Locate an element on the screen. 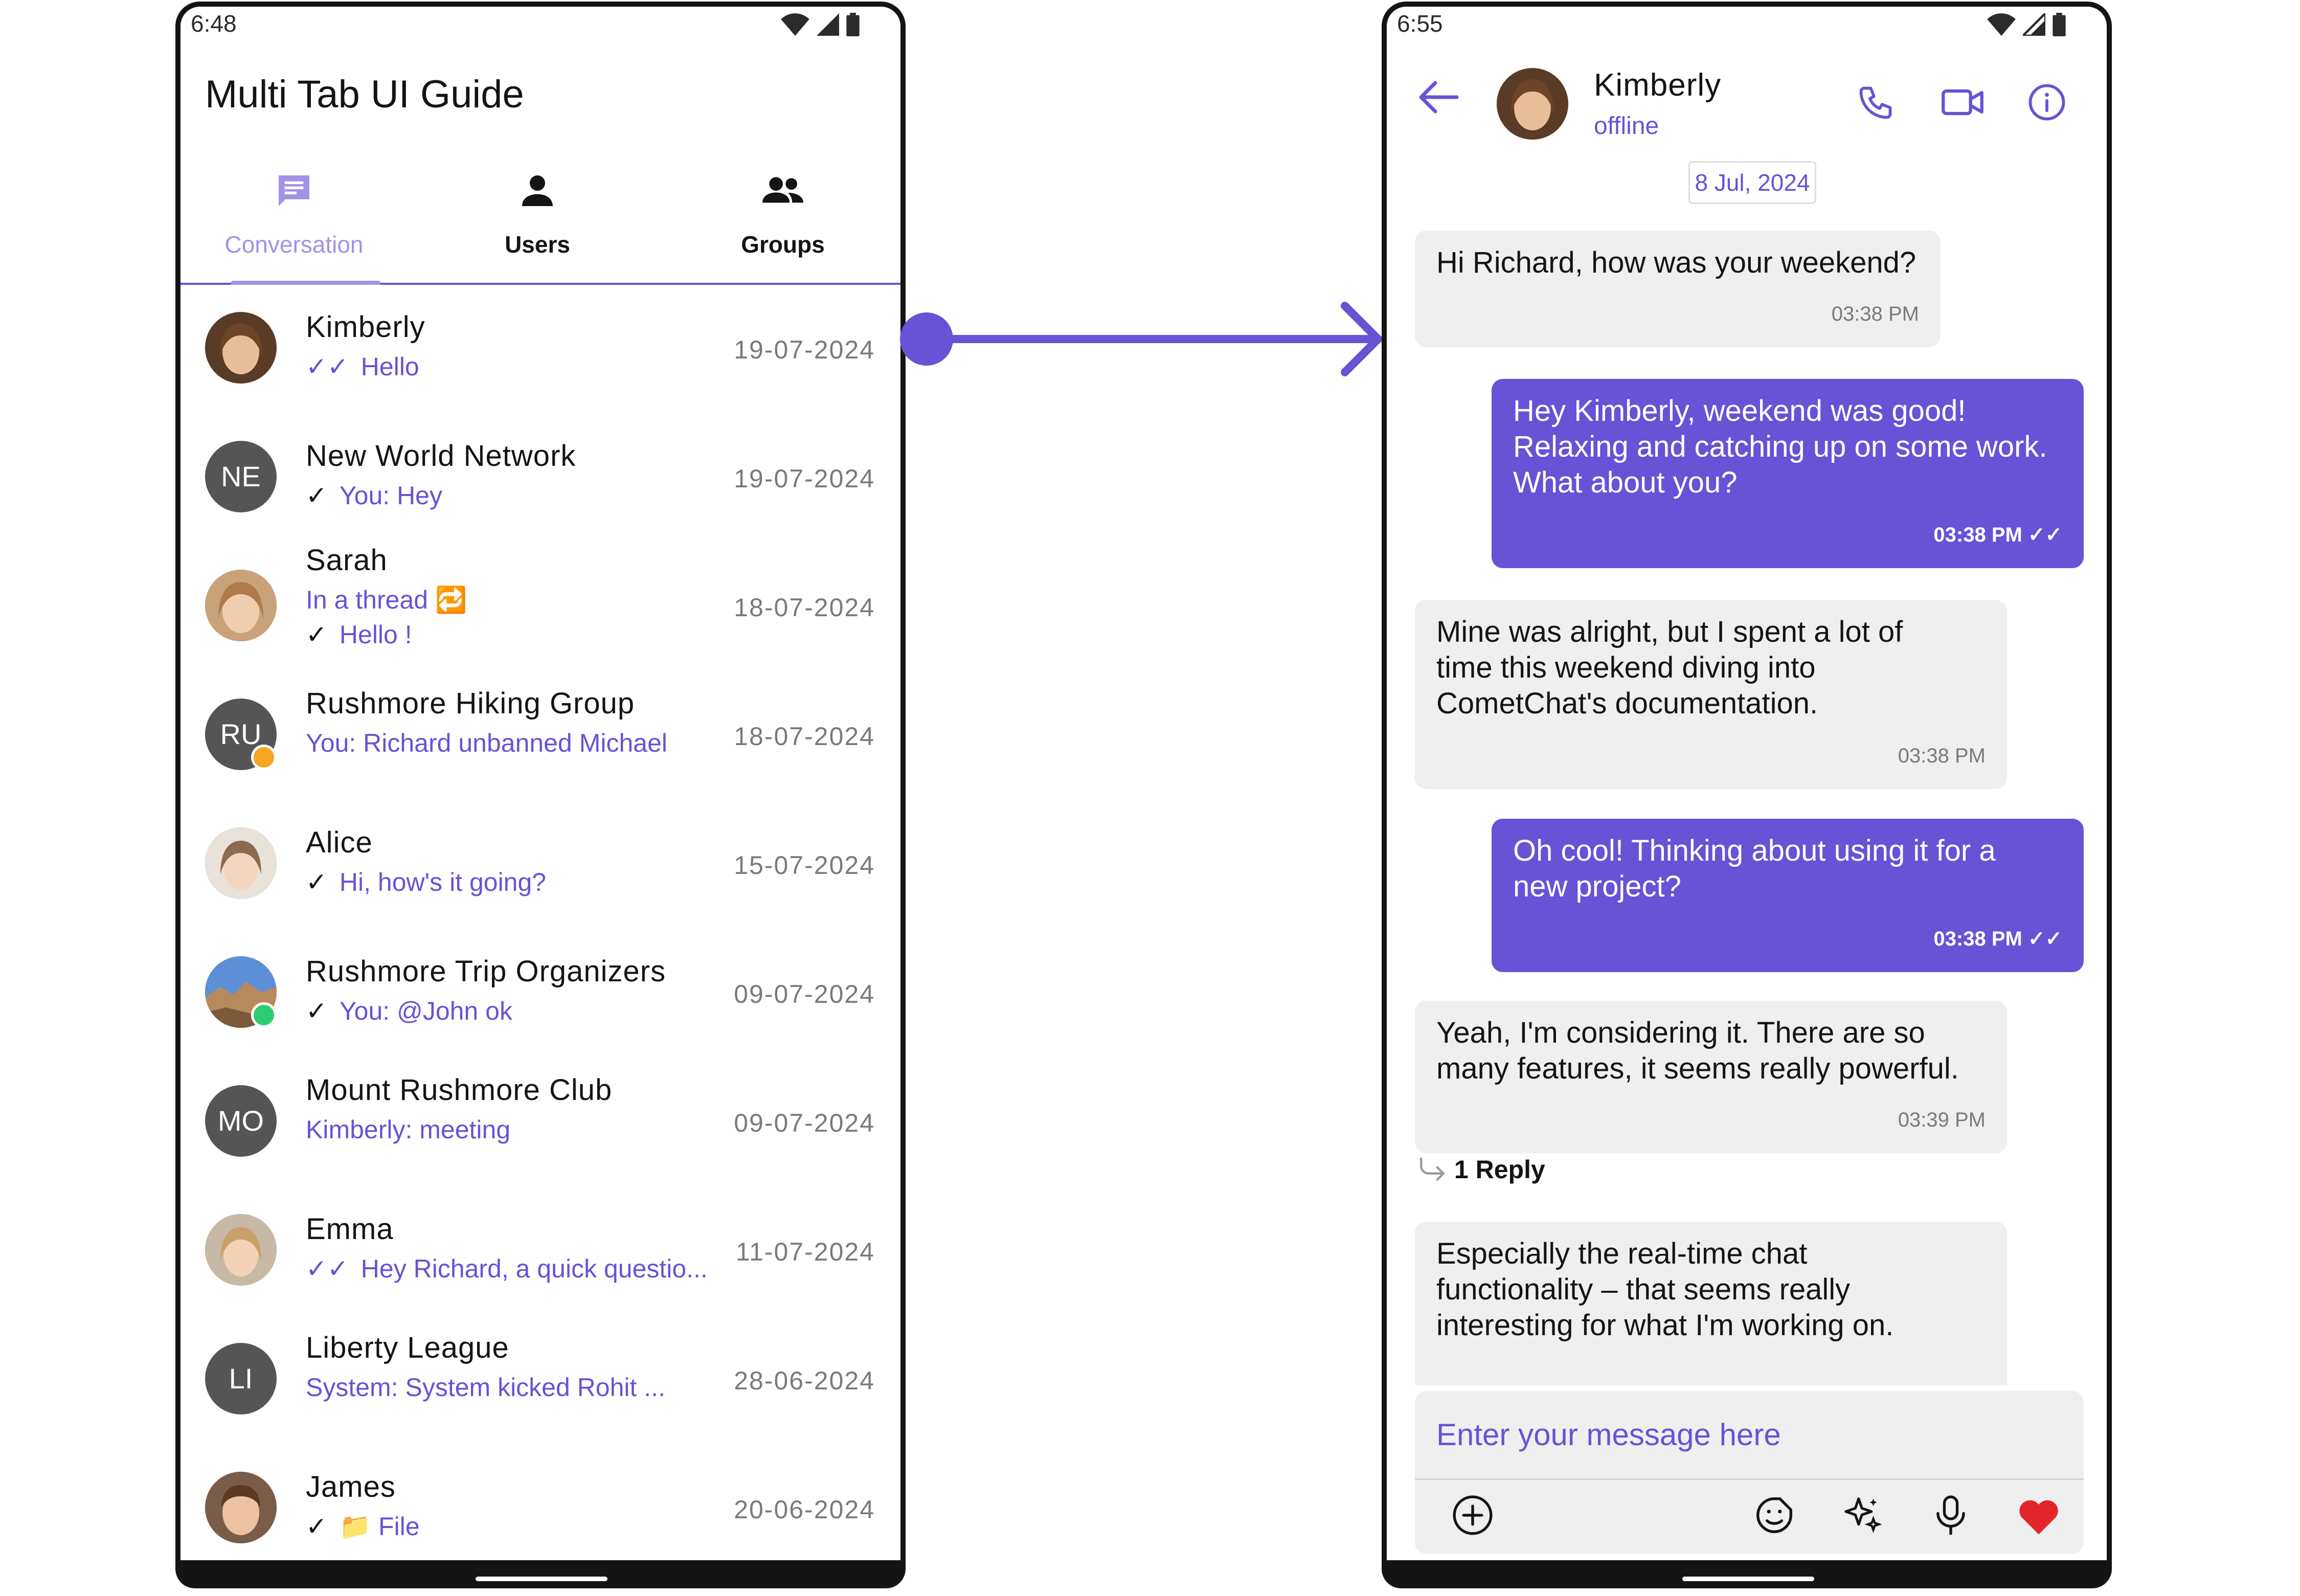  sticker-icon is located at coordinates (1774, 1515).